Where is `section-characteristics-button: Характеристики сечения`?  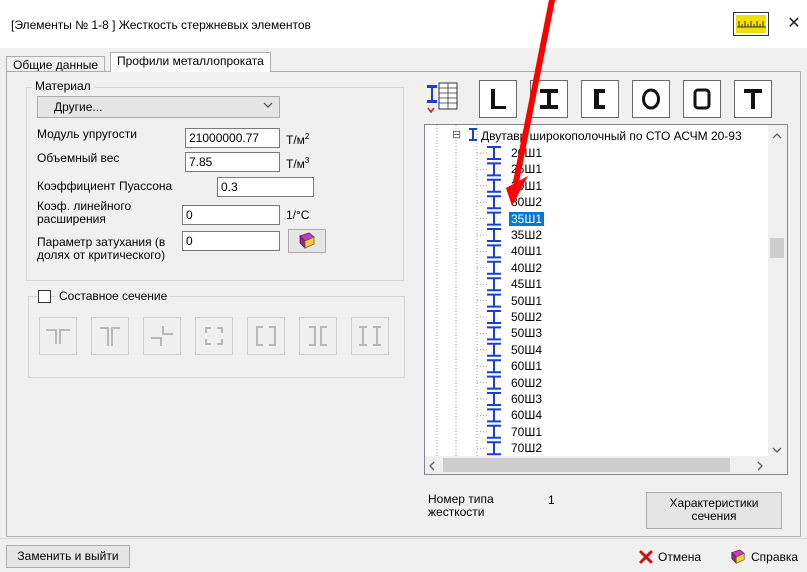
section-characteristics-button: Характеристики сечения is located at coordinates (714, 510).